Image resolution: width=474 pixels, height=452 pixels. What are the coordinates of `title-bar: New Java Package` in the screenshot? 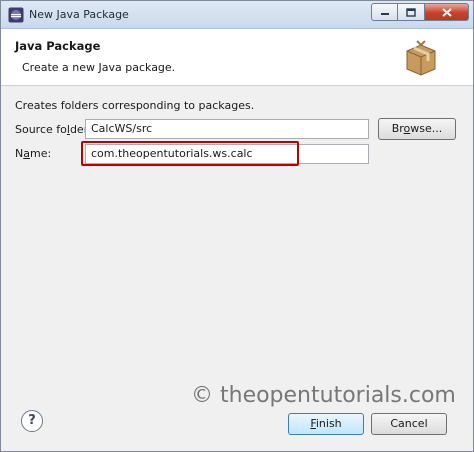 It's located at (237, 15).